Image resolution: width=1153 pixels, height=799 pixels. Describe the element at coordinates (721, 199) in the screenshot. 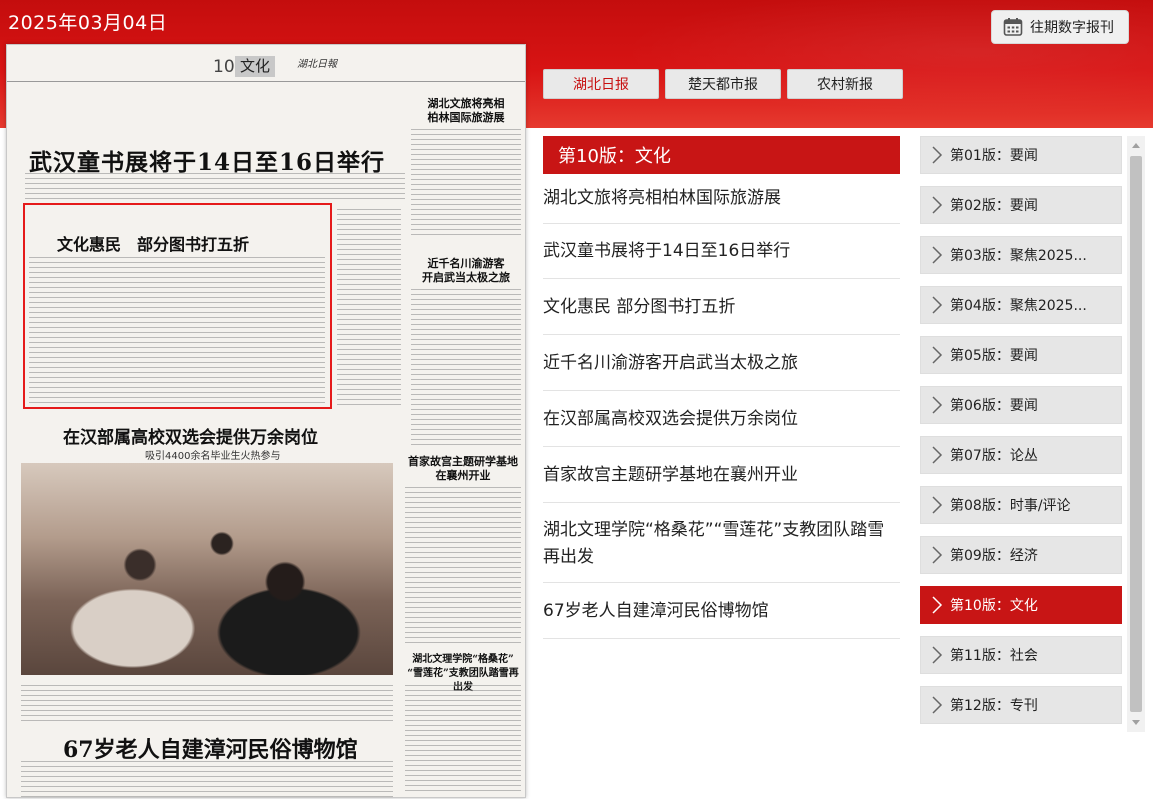

I see `article-link: 湖北文旅将亮相柏林国际旅游展` at that location.